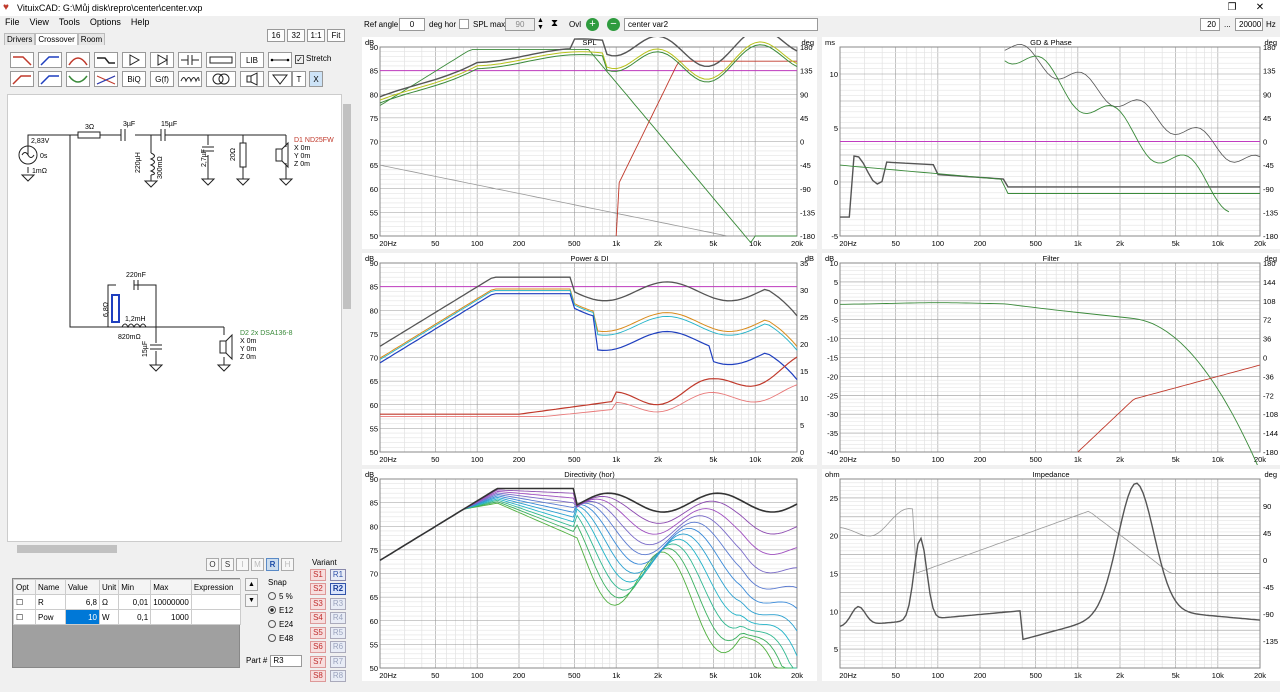 The width and height of the screenshot is (1280, 692). What do you see at coordinates (299, 79) in the screenshot?
I see `text-tool-button: T` at bounding box center [299, 79].